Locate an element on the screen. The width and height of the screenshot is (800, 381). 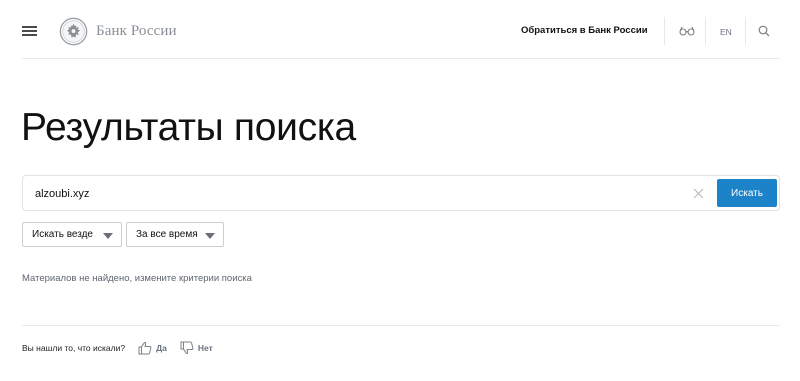
clear-icon is located at coordinates (698, 193).